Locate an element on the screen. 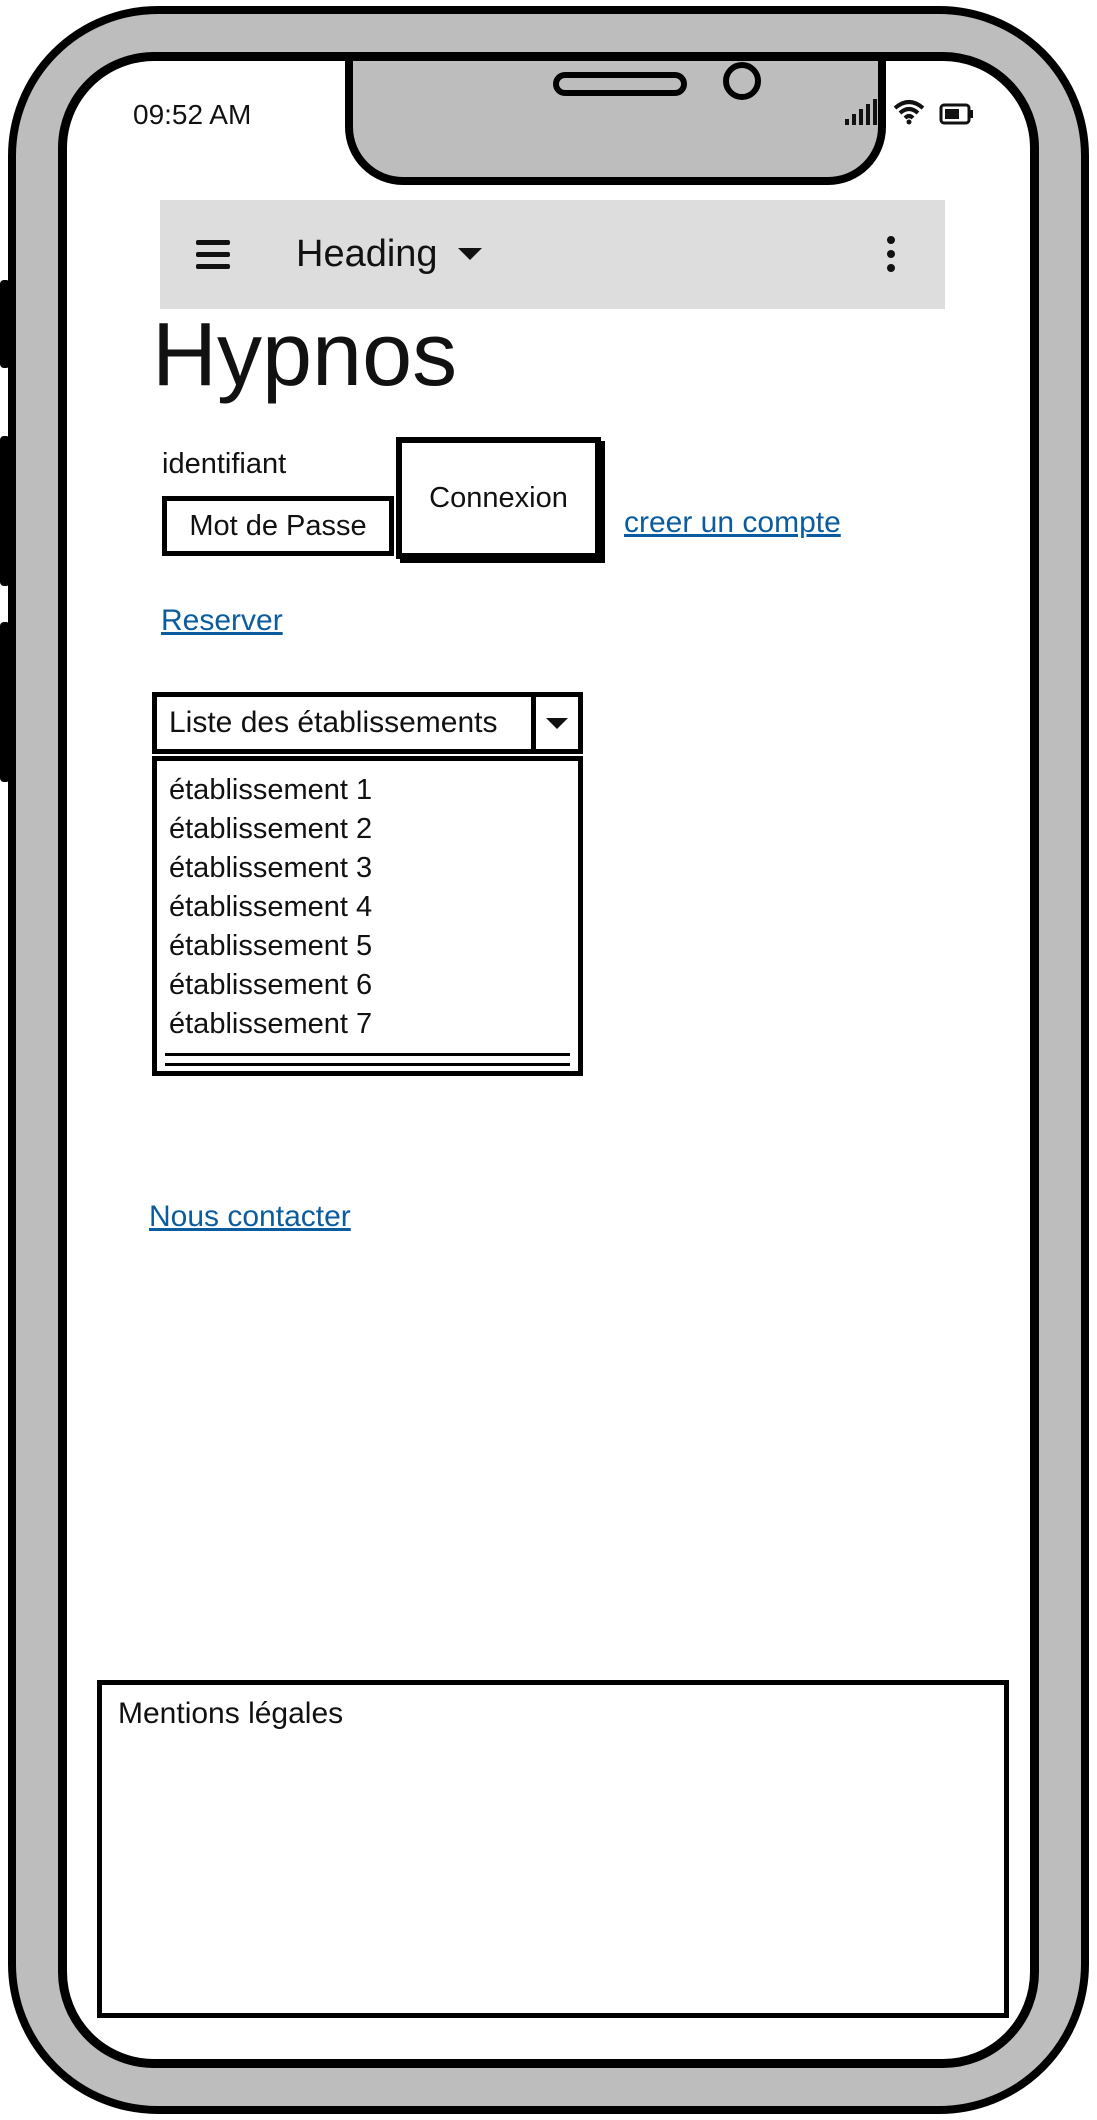 The height and width of the screenshot is (2120, 1097). heading-dropdown: Heading is located at coordinates (389, 254).